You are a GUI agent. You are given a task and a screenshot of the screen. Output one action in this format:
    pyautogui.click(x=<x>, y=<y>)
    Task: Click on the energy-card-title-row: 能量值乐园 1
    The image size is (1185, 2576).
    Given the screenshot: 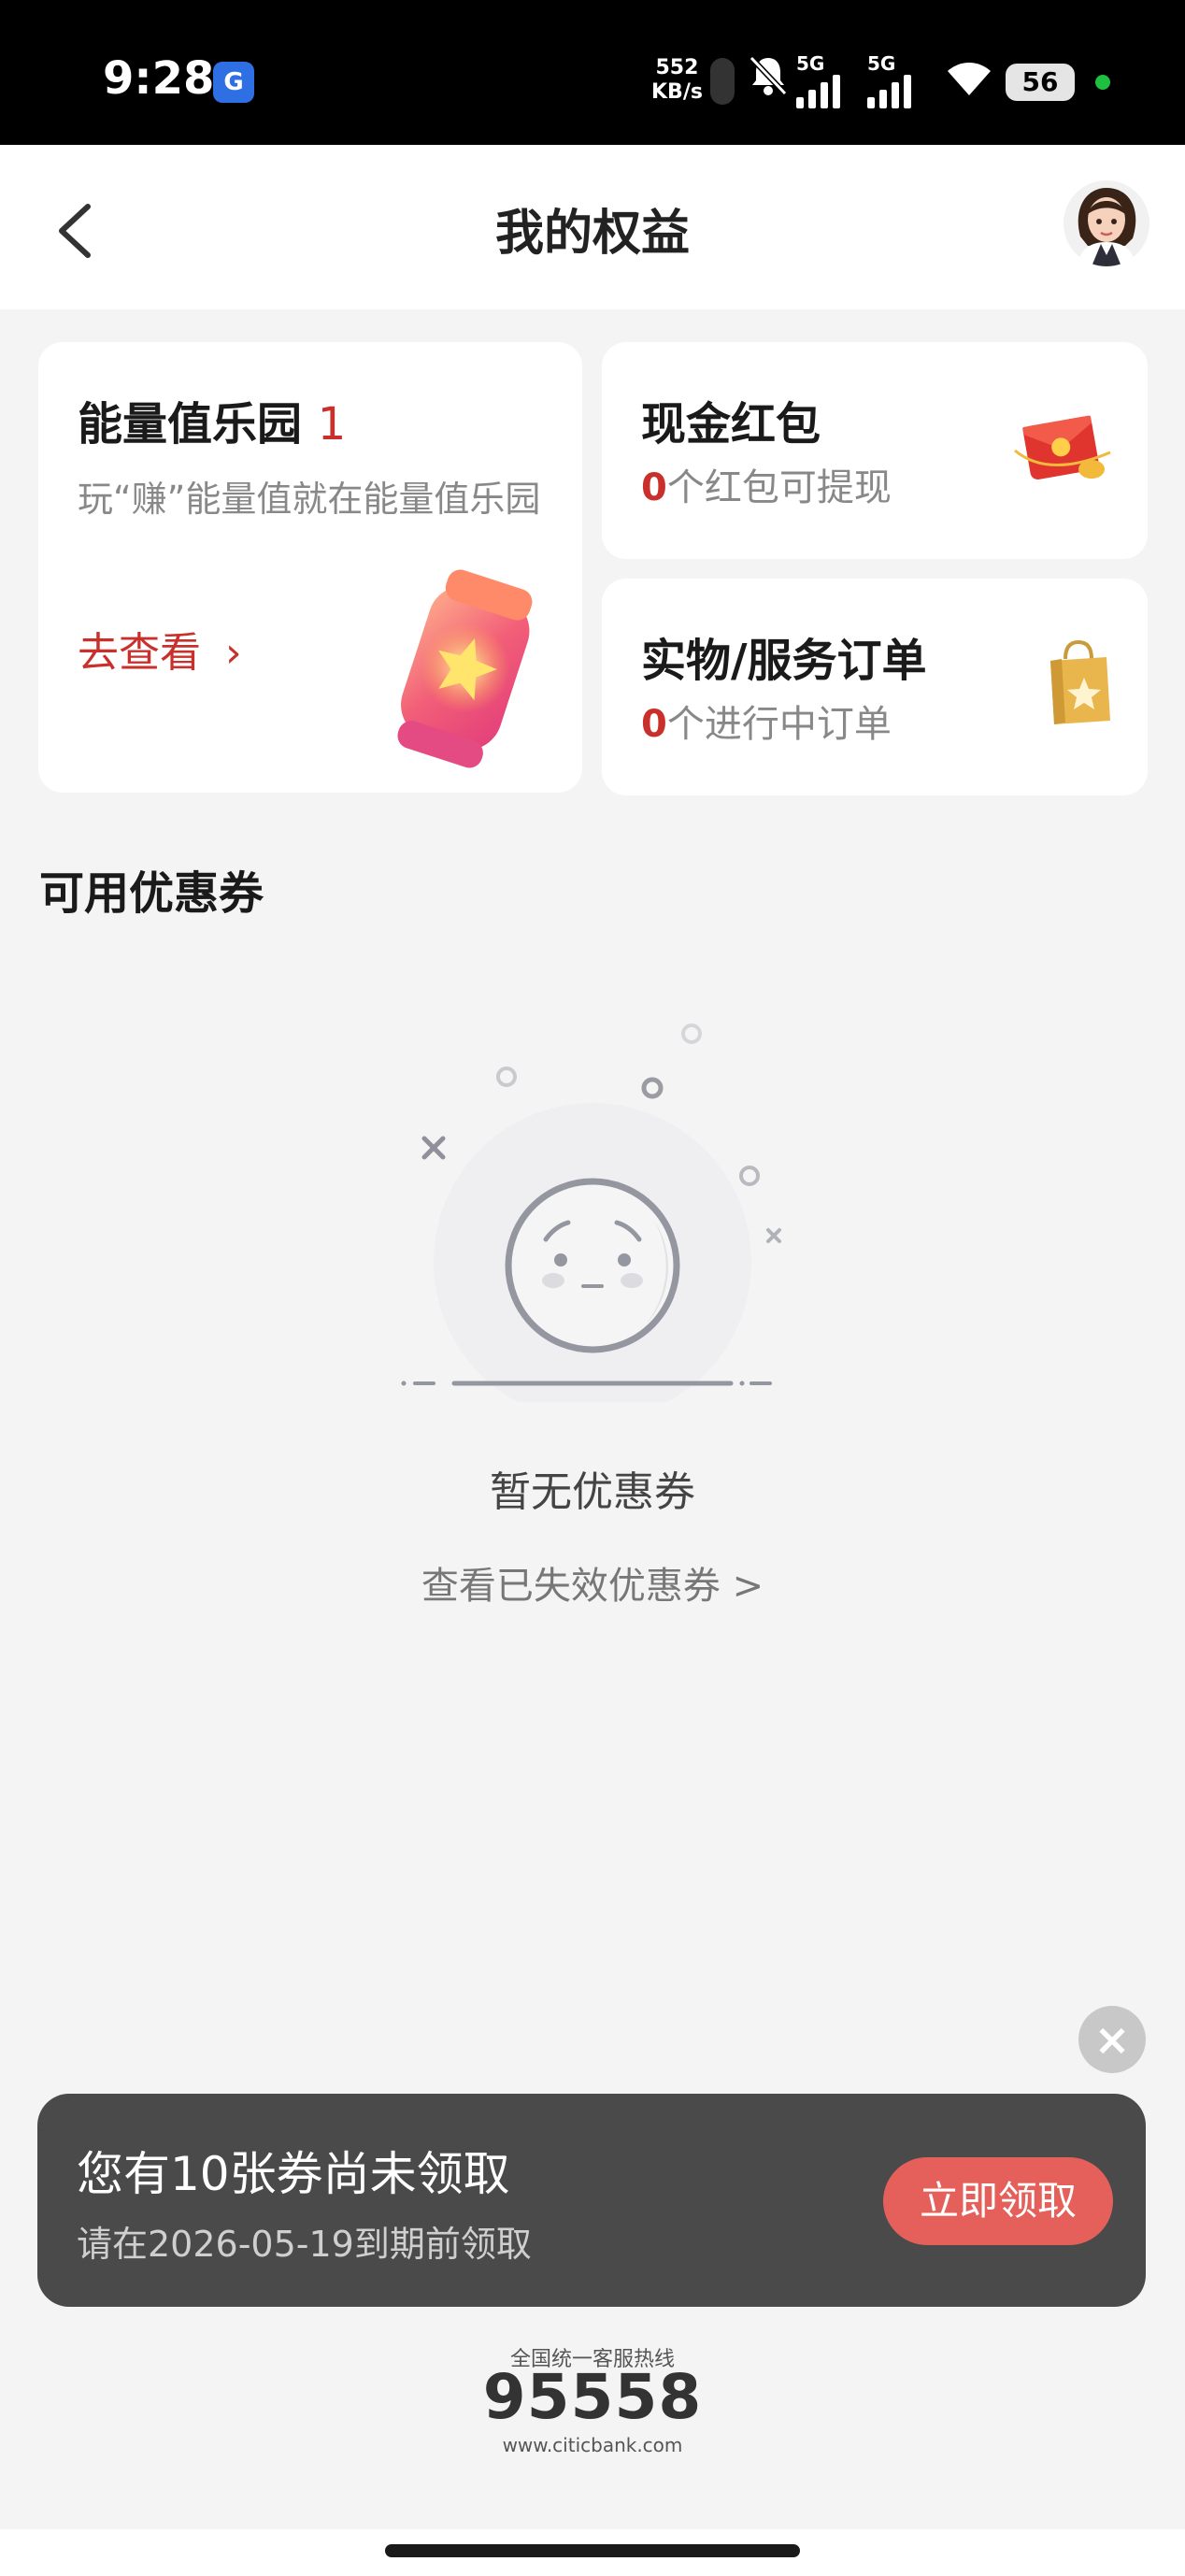 What is the action you would take?
    pyautogui.click(x=212, y=419)
    